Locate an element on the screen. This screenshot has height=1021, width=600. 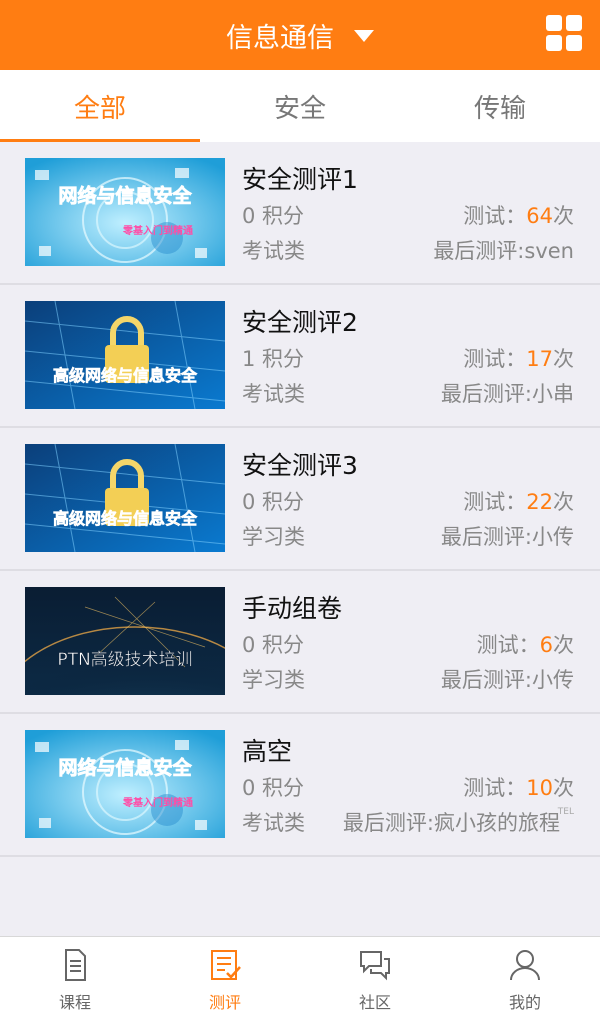
tab-security: 安全 is located at coordinates (300, 106).